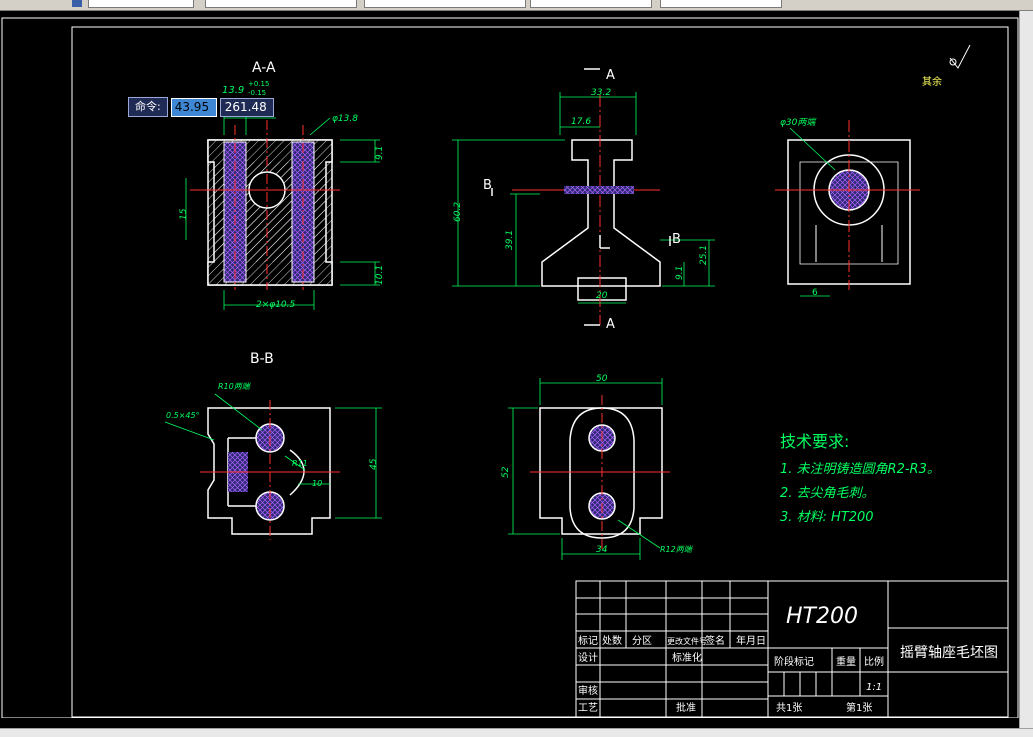 This screenshot has width=1033, height=737. I want to click on tech-req-item3: 3. 材料: HT200, so click(827, 517).